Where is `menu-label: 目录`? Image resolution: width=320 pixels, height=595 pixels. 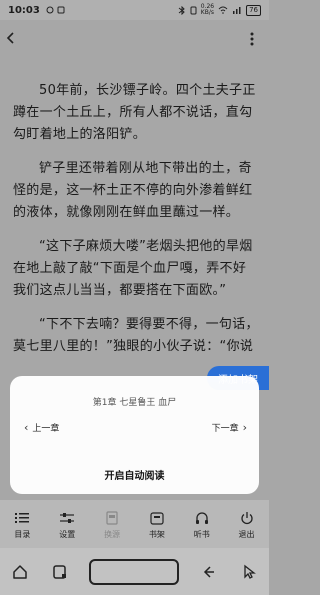 menu-label: 目录 is located at coordinates (22, 534).